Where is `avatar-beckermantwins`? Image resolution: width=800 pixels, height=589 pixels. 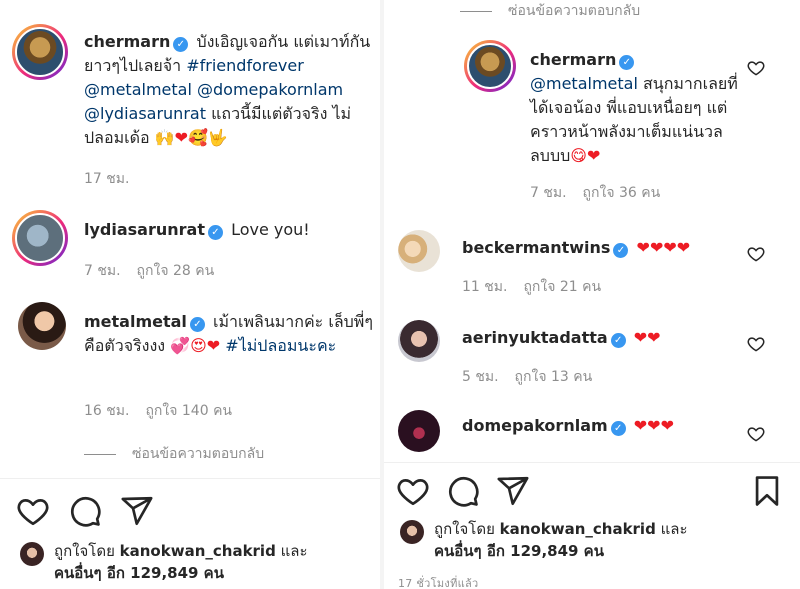
avatar-beckermantwins is located at coordinates (419, 251).